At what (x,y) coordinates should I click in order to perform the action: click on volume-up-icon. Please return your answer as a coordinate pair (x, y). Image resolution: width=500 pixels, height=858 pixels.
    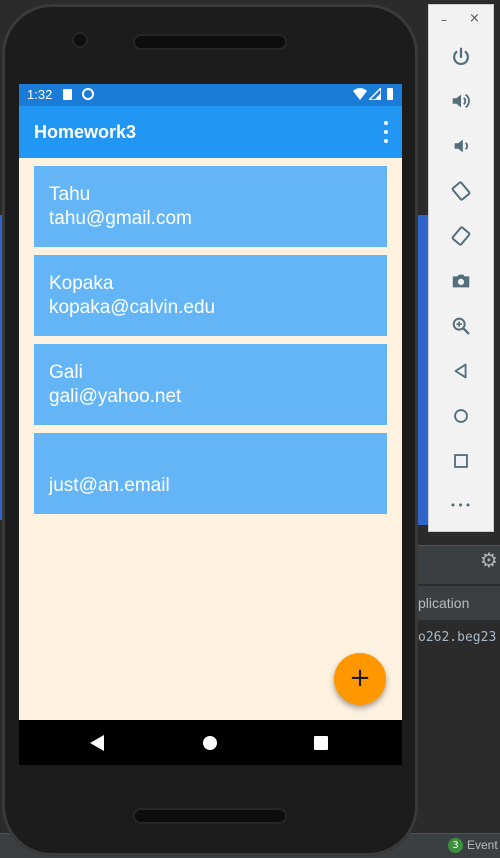
    Looking at the image, I should click on (461, 101).